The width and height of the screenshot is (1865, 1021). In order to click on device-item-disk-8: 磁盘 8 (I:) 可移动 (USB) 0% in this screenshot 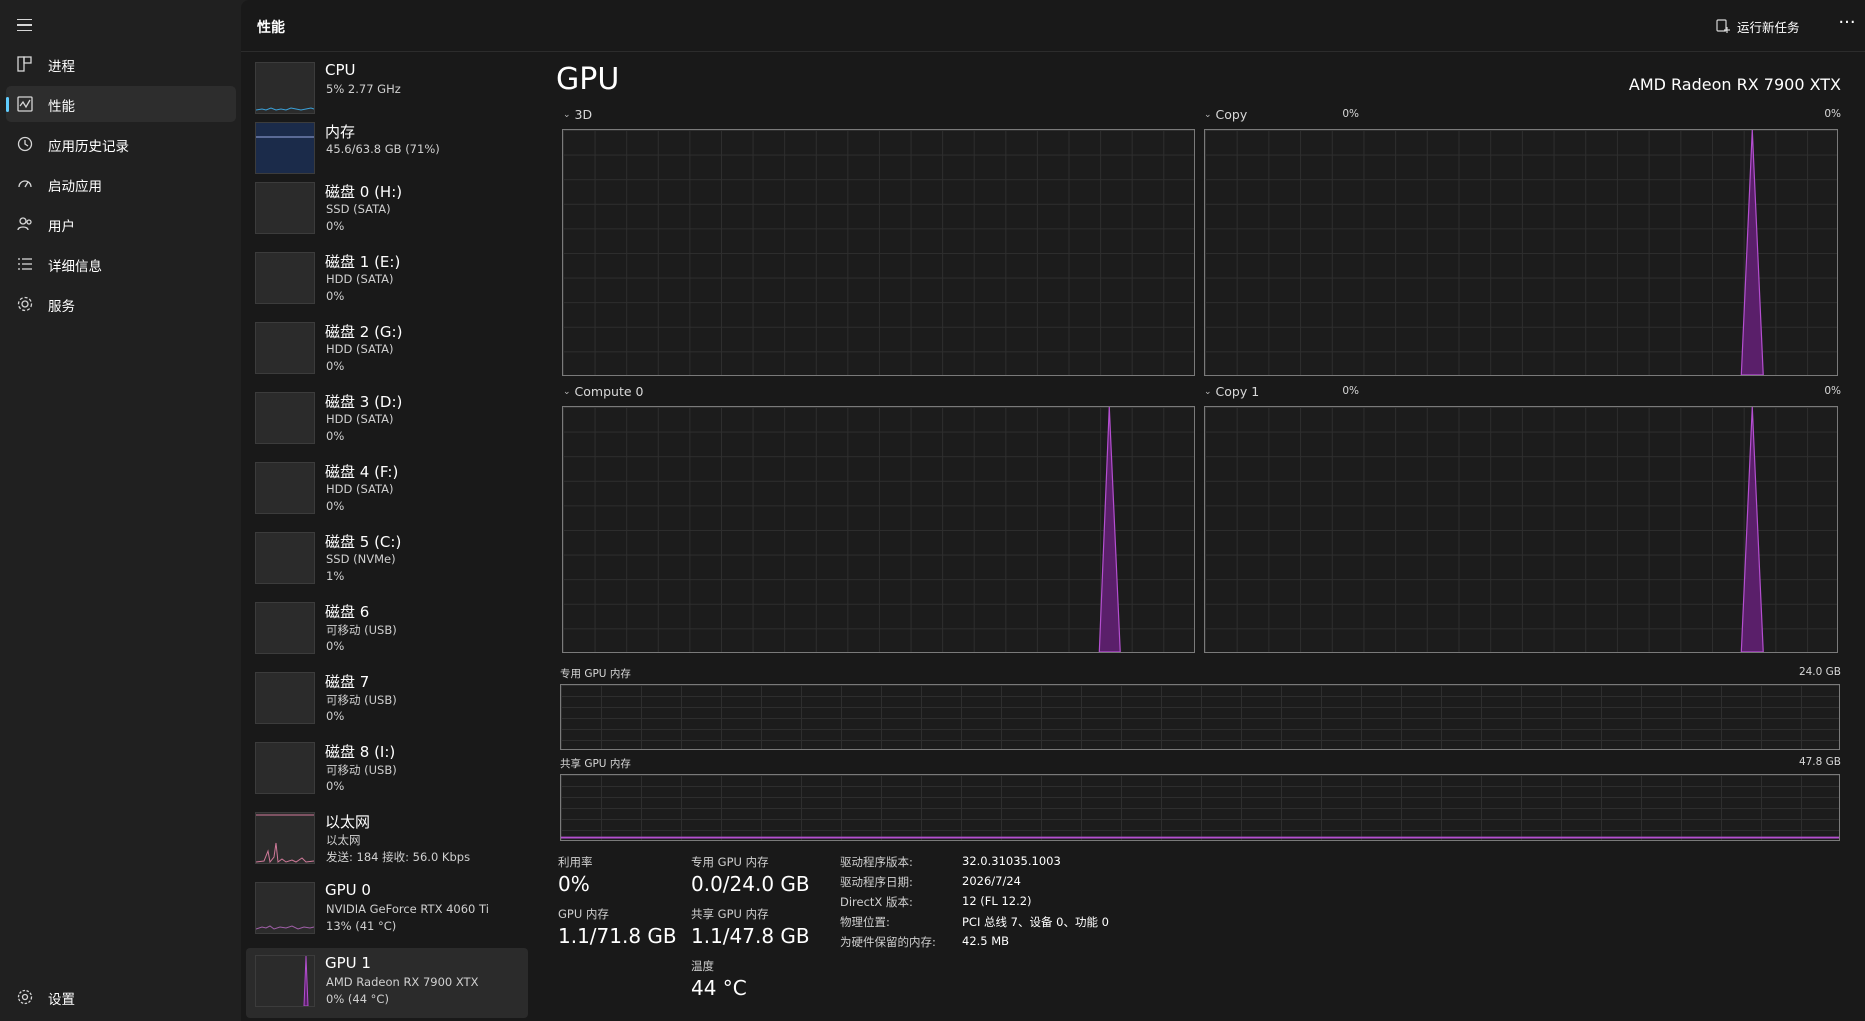, I will do `click(387, 770)`.